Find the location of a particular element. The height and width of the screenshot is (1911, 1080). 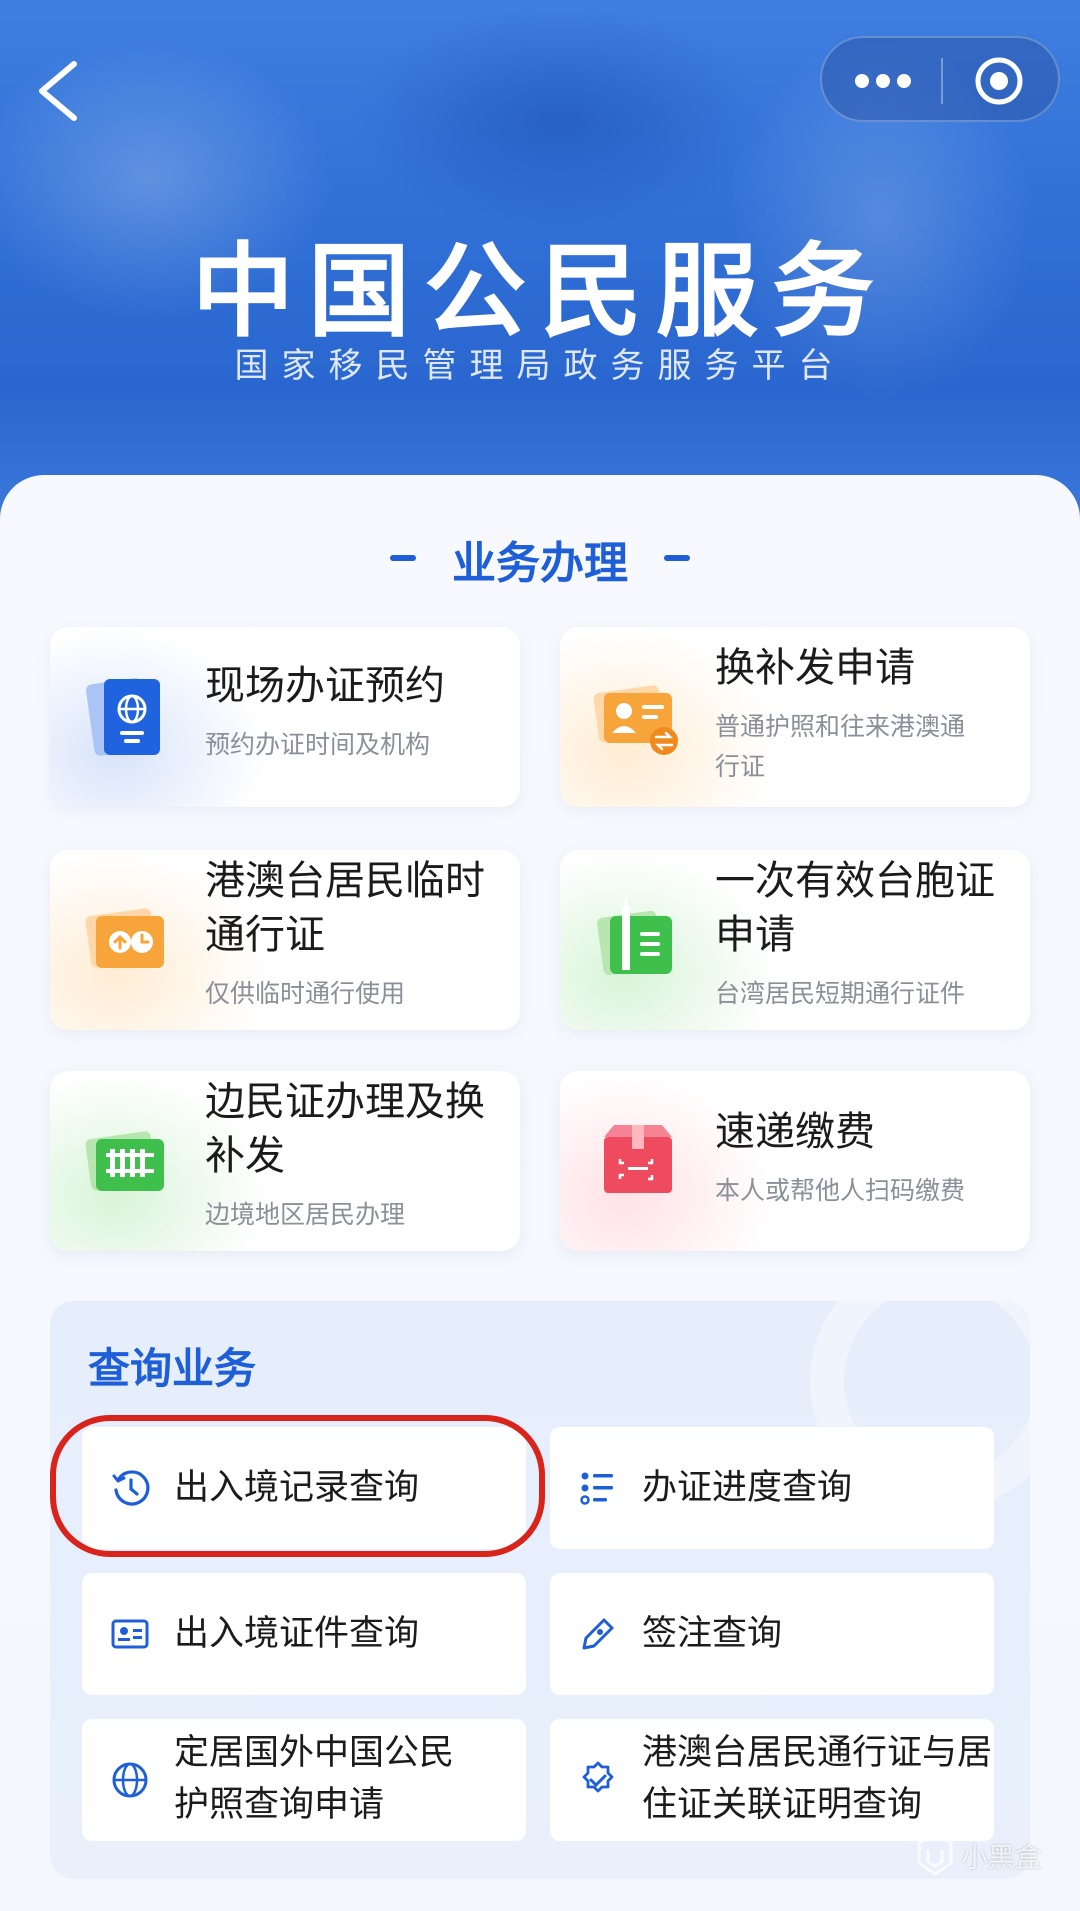

card-temporary-pass: 港澳台居民临时 通行证 仅供临时通行使用 is located at coordinates (285, 940).